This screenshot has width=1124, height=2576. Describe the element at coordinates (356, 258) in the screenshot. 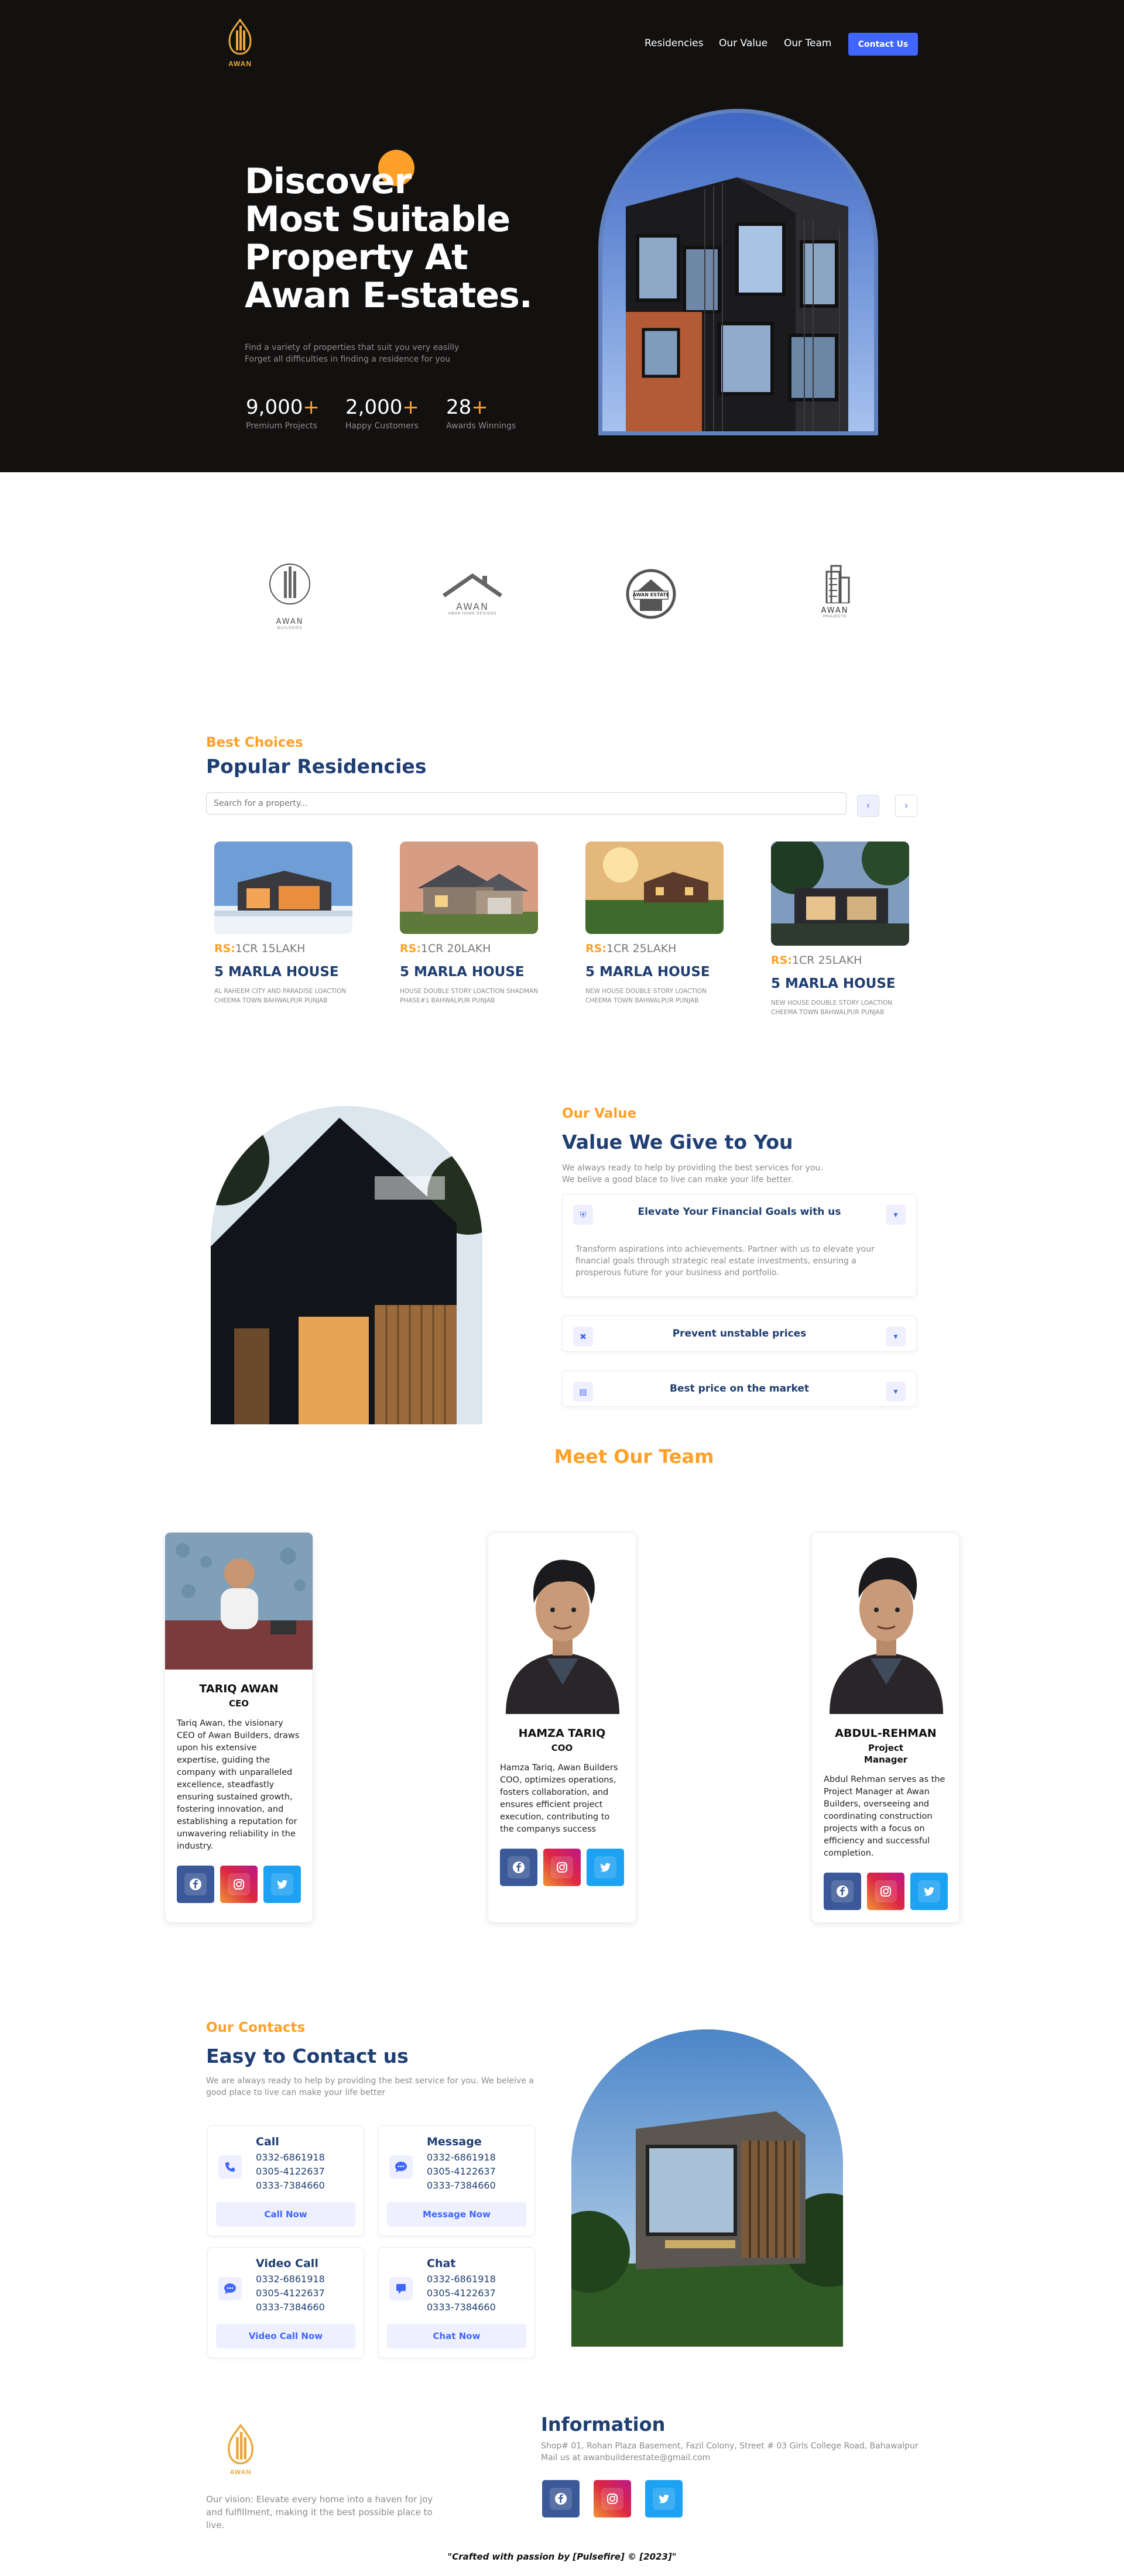

I see `hero-title-line: Property At` at that location.